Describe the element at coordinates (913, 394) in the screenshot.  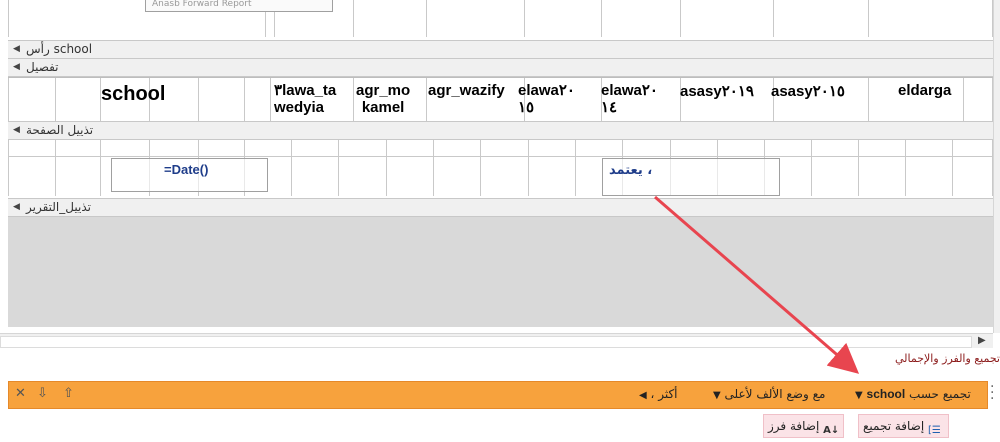
I see `group-field-dropdown: ▼ school تجميع حسب` at that location.